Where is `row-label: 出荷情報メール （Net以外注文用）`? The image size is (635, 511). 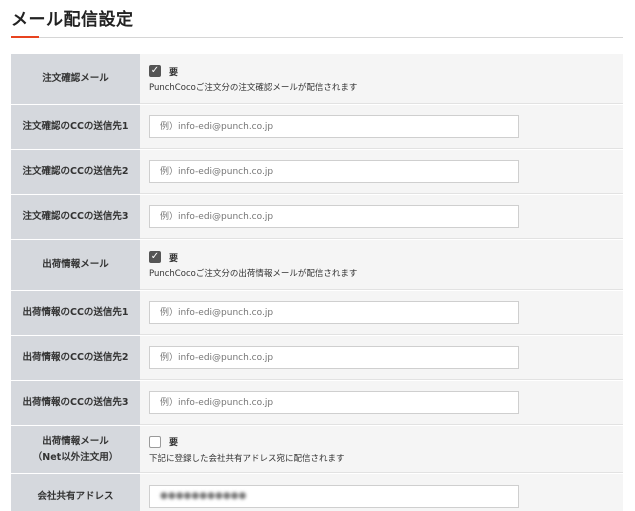 row-label: 出荷情報メール （Net以外注文用） is located at coordinates (75, 449).